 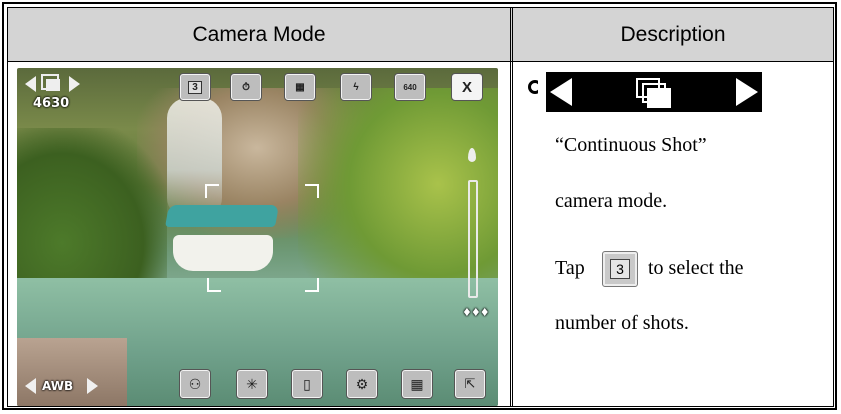 I want to click on prev-arrow-icon, so click(x=561, y=92).